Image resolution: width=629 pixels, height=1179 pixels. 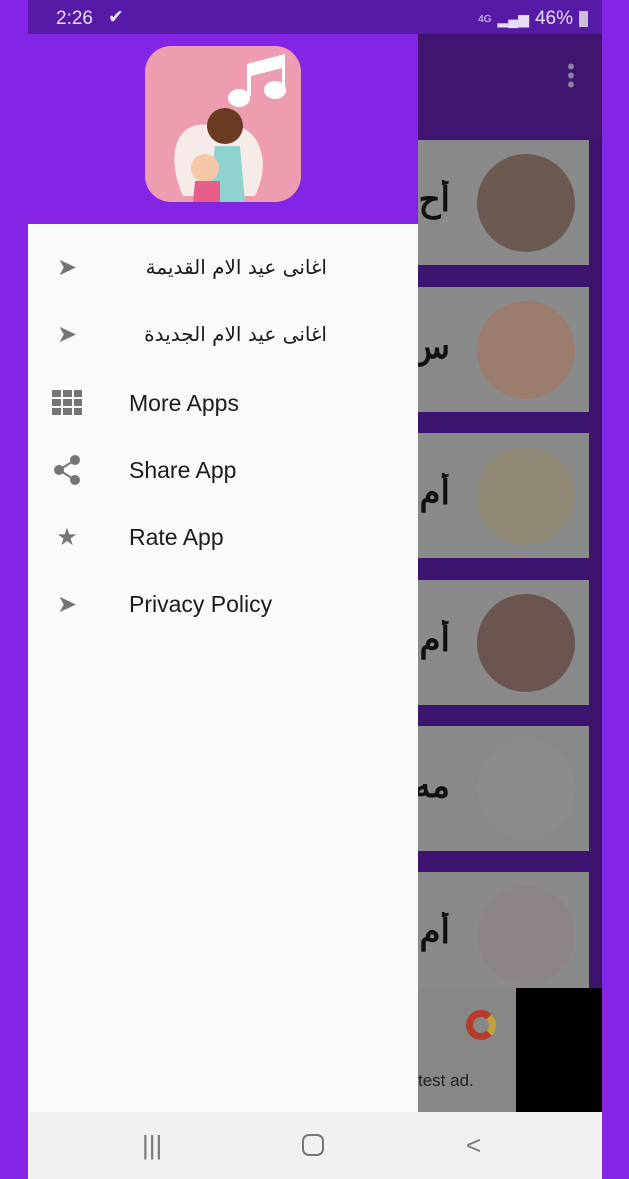 I want to click on ad-logo-icon, so click(x=481, y=1025).